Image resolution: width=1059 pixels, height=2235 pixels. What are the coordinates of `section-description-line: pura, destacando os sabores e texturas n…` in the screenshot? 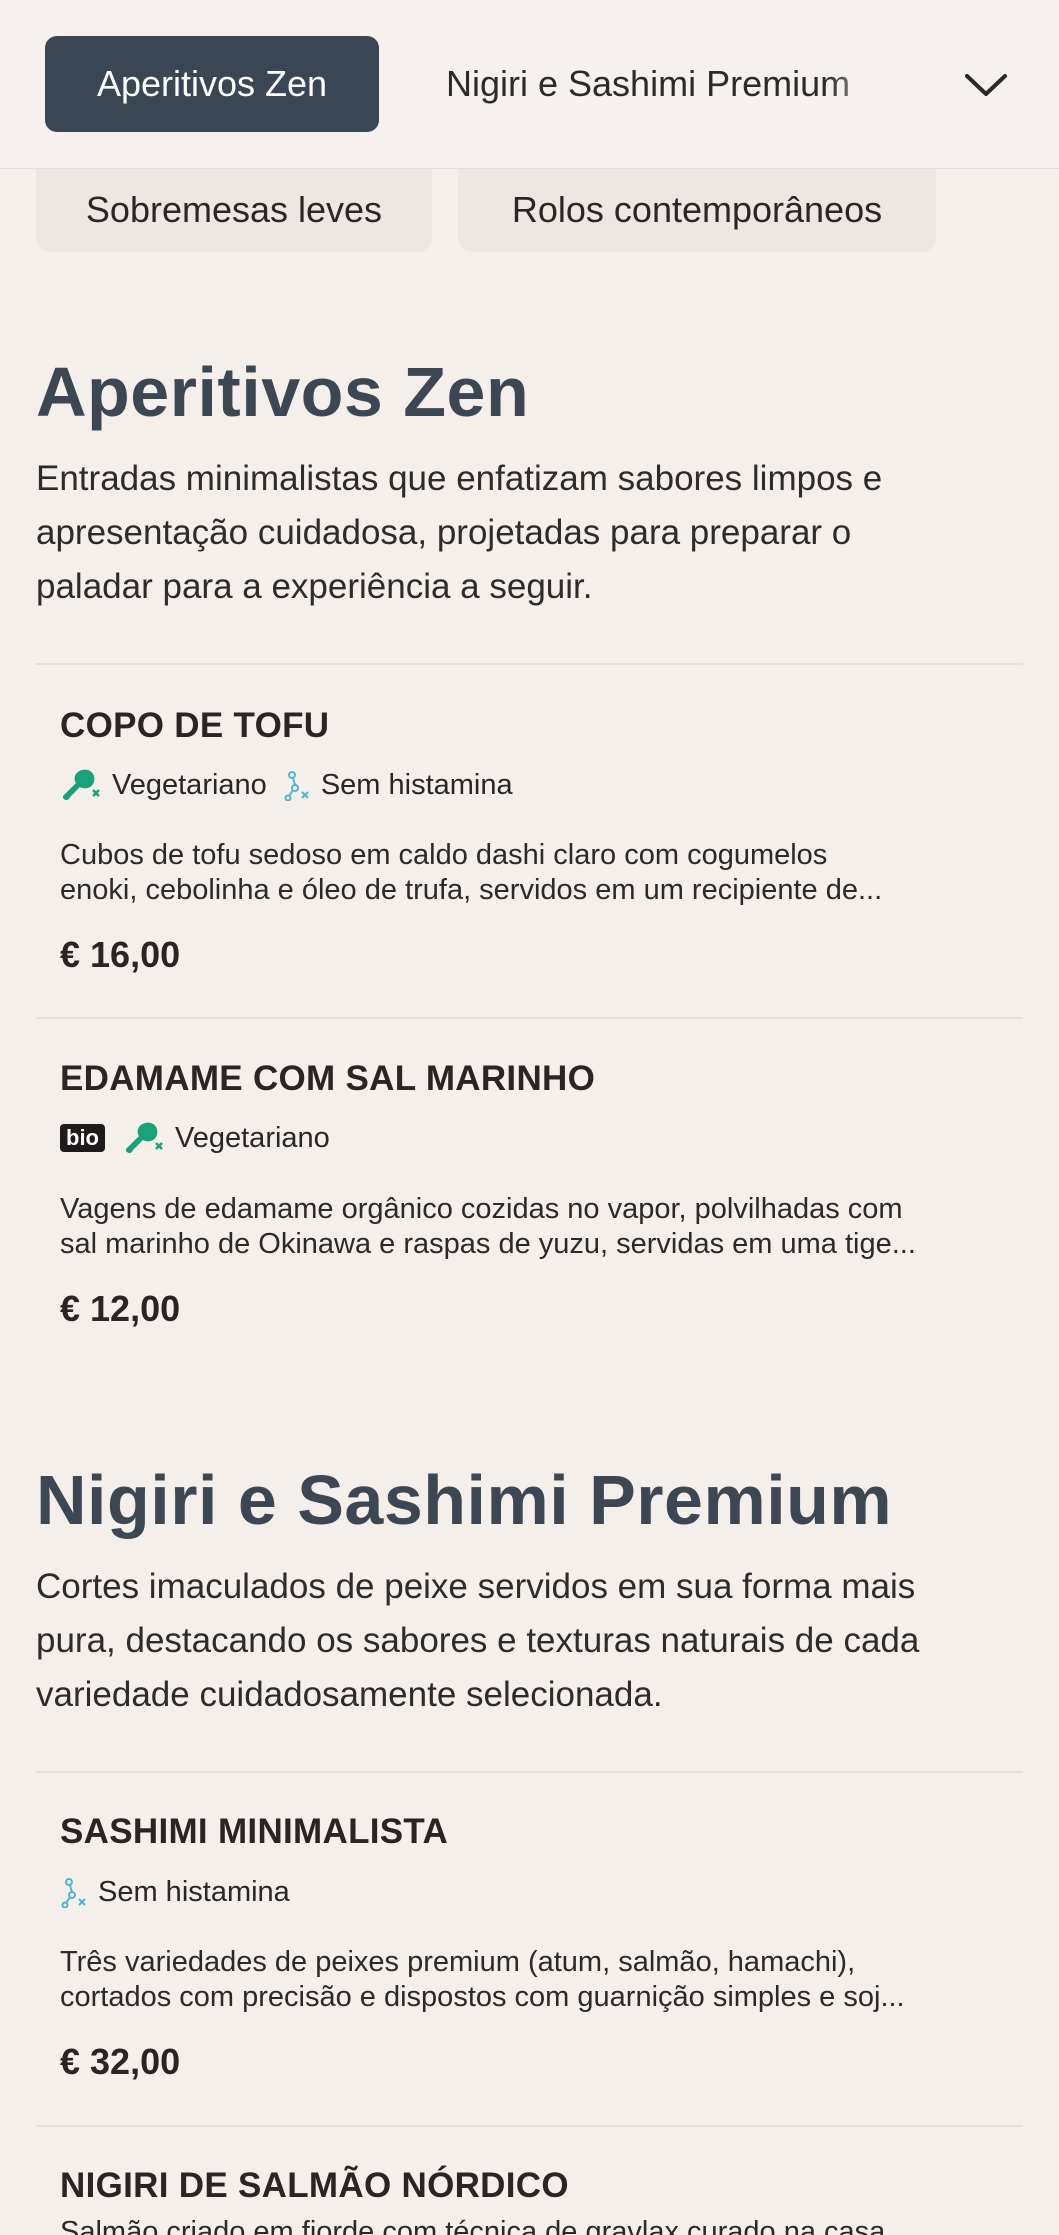 It's located at (478, 1640).